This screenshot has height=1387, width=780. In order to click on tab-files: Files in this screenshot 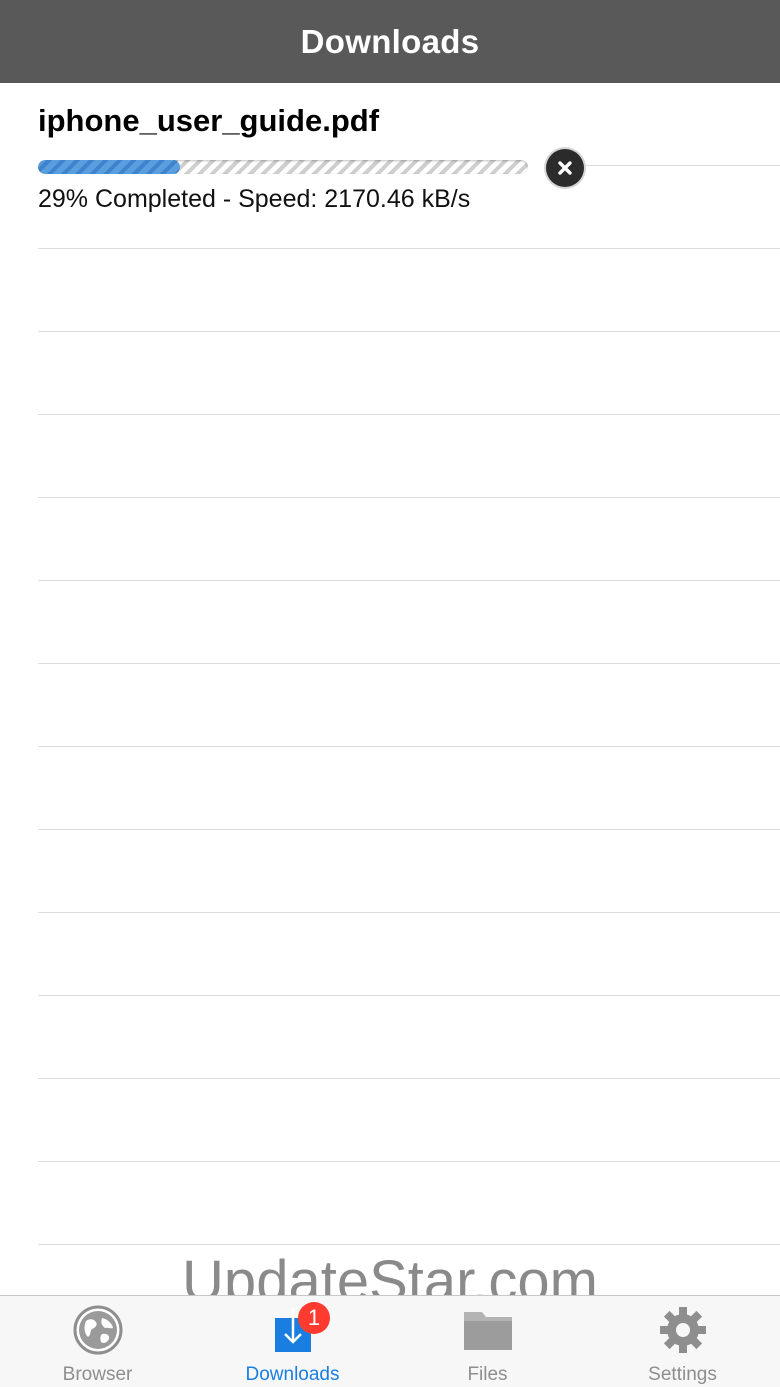, I will do `click(487, 1341)`.